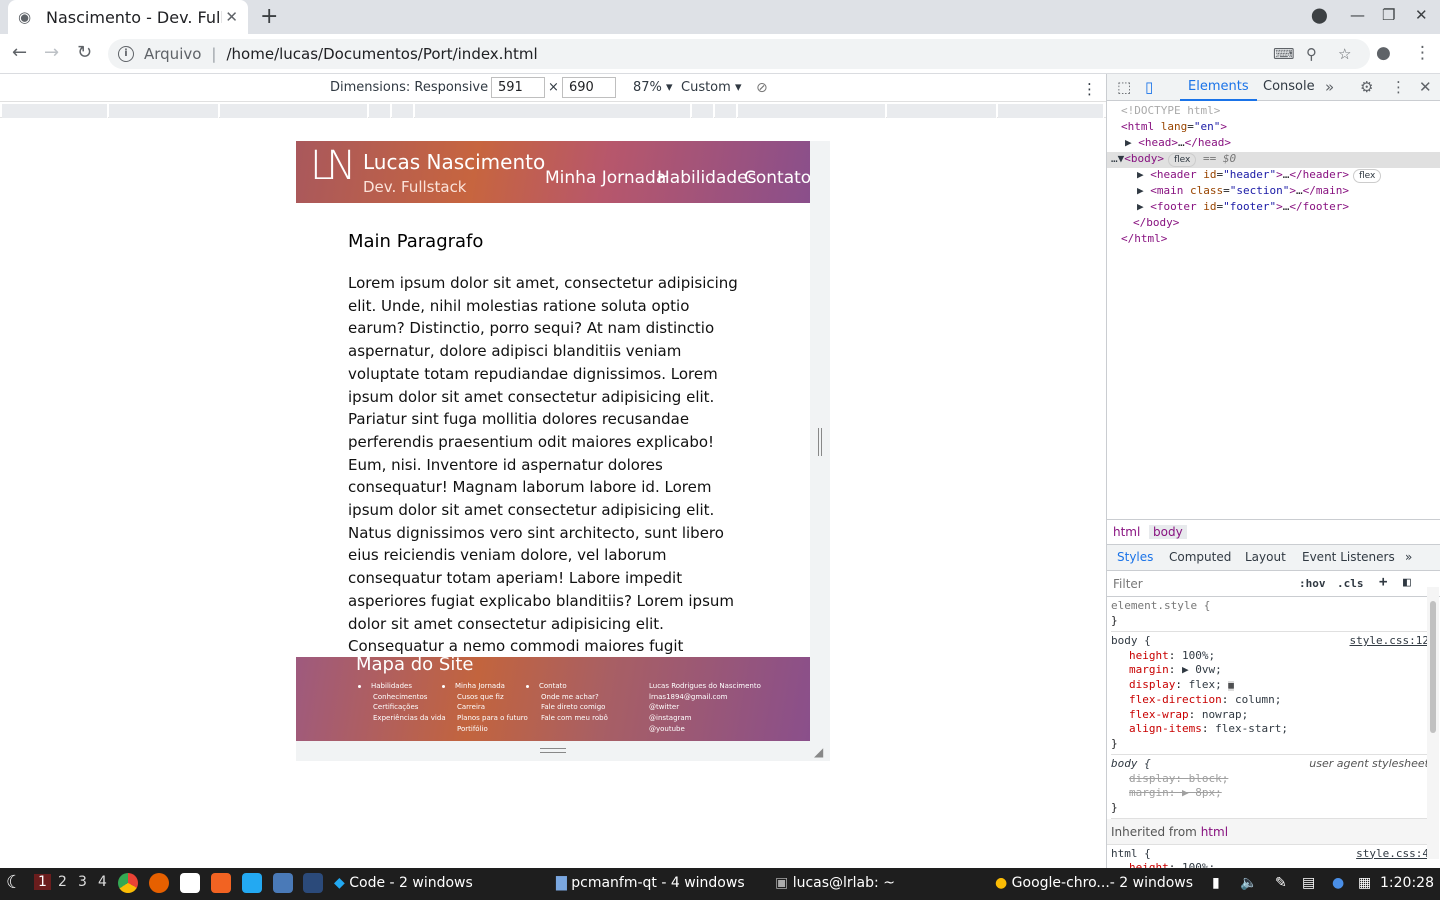 This screenshot has height=900, width=1440. What do you see at coordinates (1357, 15) in the screenshot?
I see `minimize-icon: —` at bounding box center [1357, 15].